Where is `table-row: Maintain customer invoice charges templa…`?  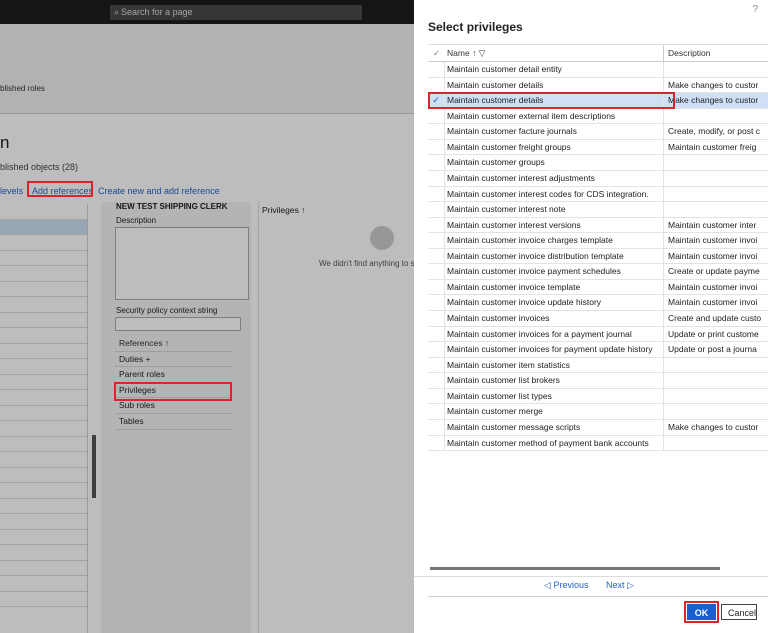 table-row: Maintain customer invoice charges templa… is located at coordinates (598, 241).